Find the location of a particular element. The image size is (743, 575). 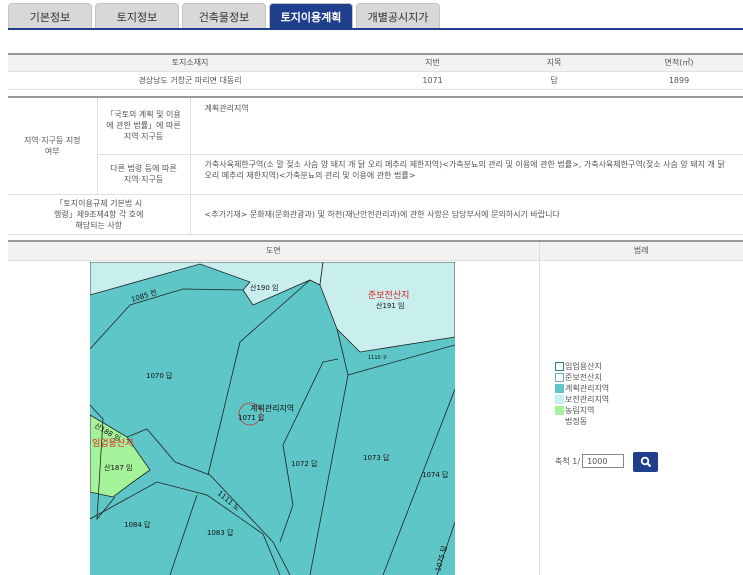

legend-item: 농림지역 is located at coordinates (582, 410).